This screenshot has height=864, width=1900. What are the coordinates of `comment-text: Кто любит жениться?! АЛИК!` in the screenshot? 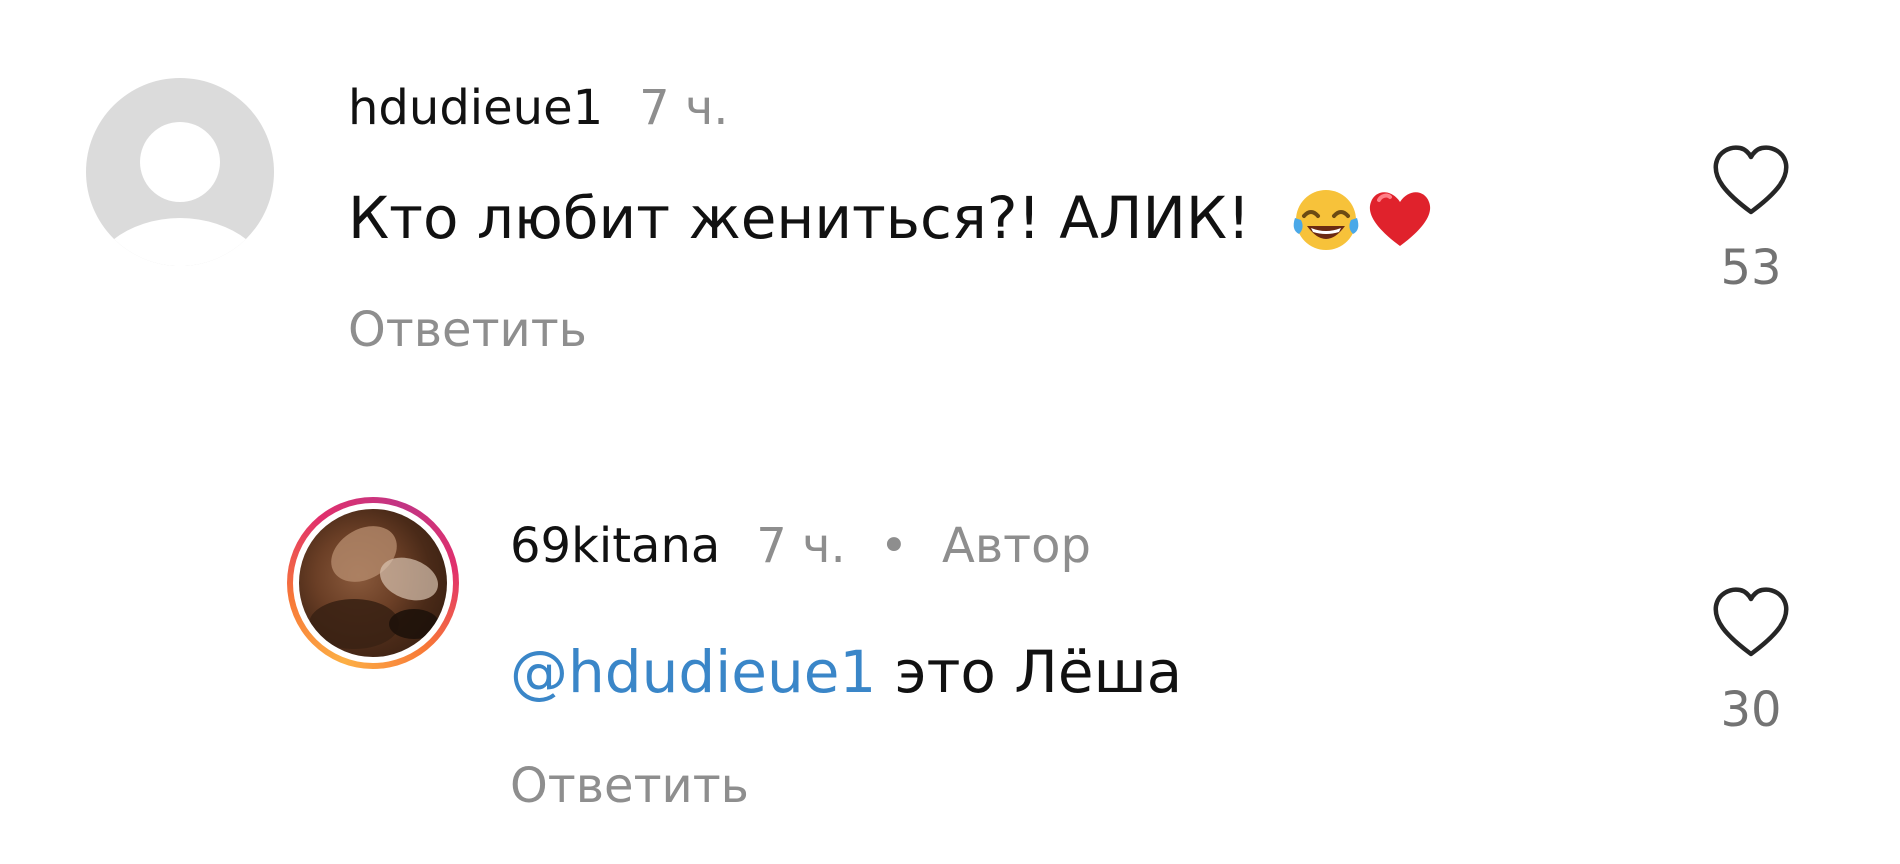 It's located at (892, 218).